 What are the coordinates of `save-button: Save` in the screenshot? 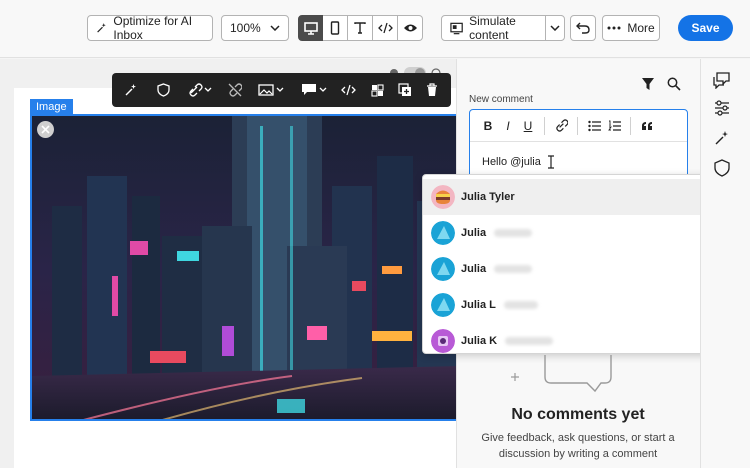 It's located at (705, 28).